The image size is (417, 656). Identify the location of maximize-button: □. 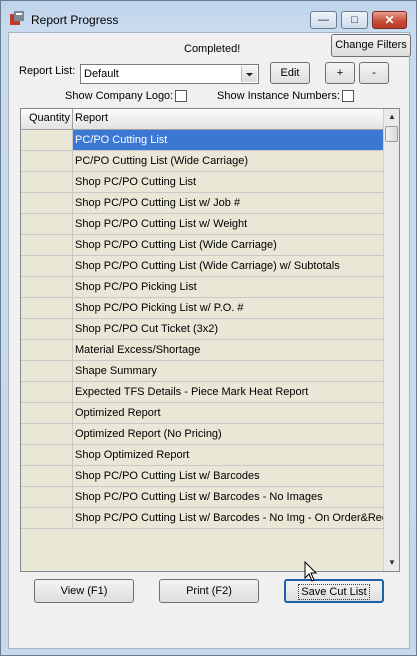
(354, 20).